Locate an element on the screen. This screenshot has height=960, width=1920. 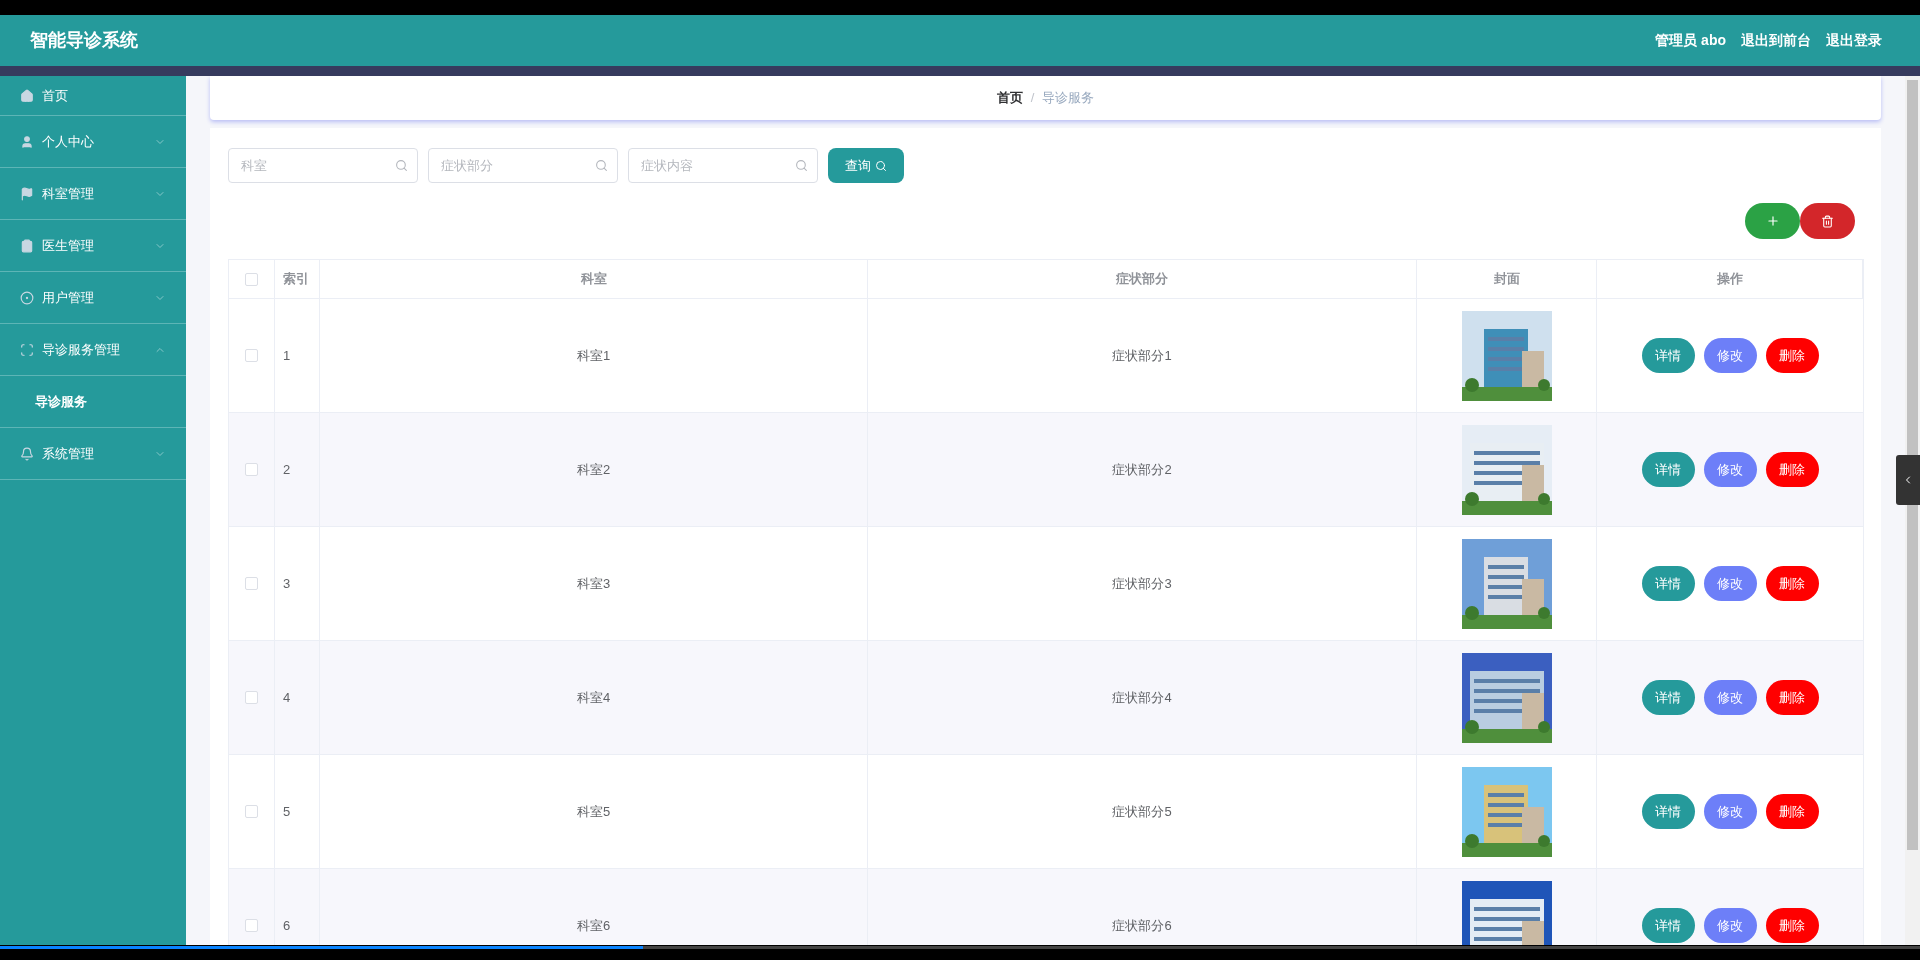
app-title: 智能导诊系统 is located at coordinates (84, 40).